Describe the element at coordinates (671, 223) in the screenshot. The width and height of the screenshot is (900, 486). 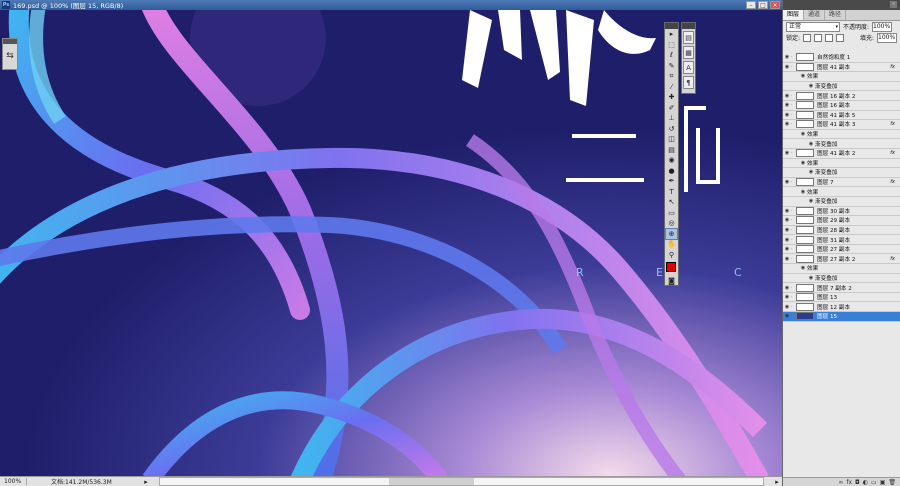
I see `3d-rotate-tool: ◎` at that location.